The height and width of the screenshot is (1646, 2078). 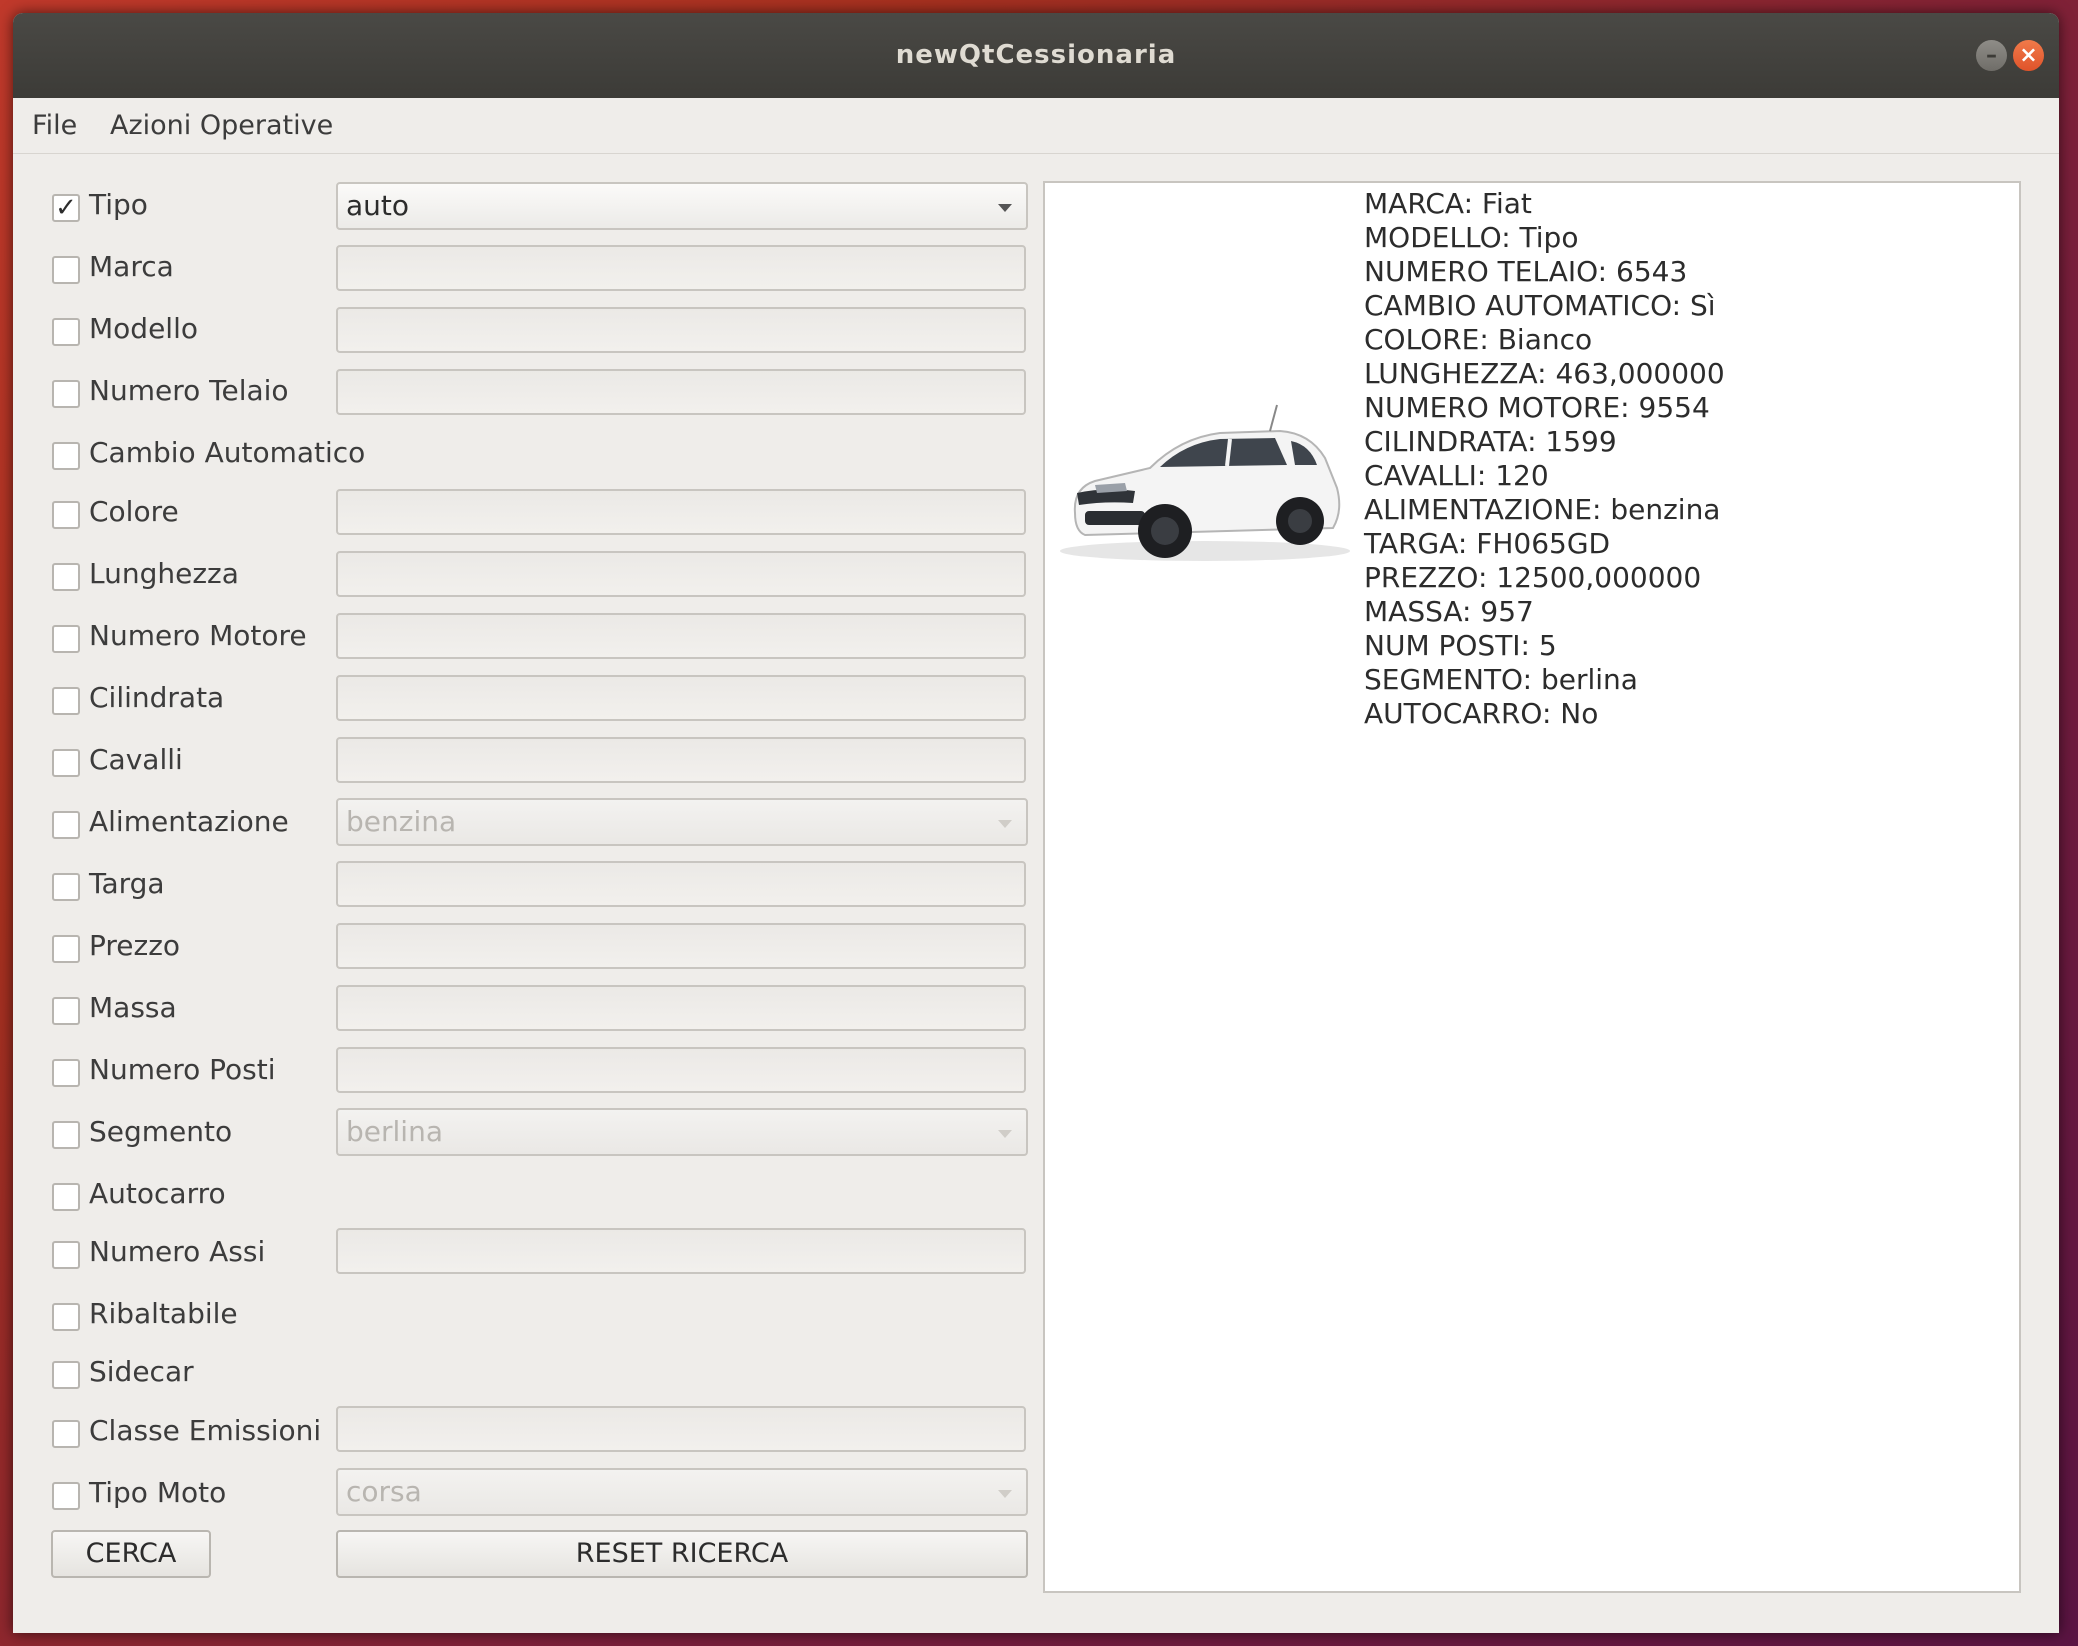 What do you see at coordinates (1533, 577) in the screenshot?
I see `detail-prezzo: PREZZO: 12500,000000` at bounding box center [1533, 577].